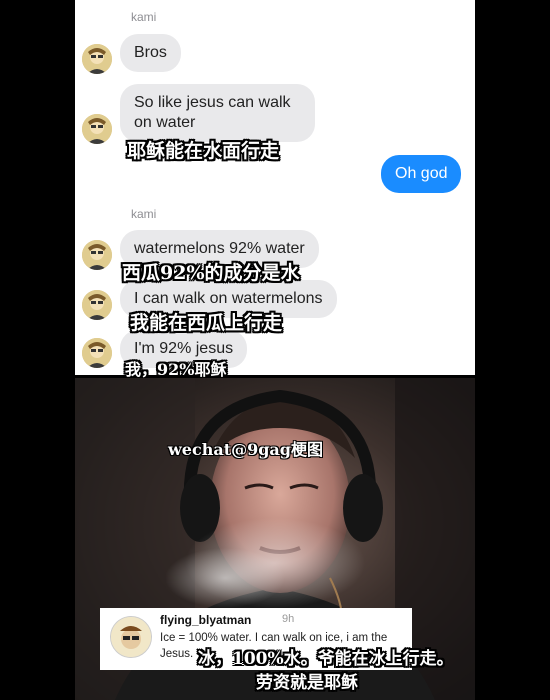  Describe the element at coordinates (421, 174) in the screenshot. I see `message-bubble-sent: Oh god` at that location.